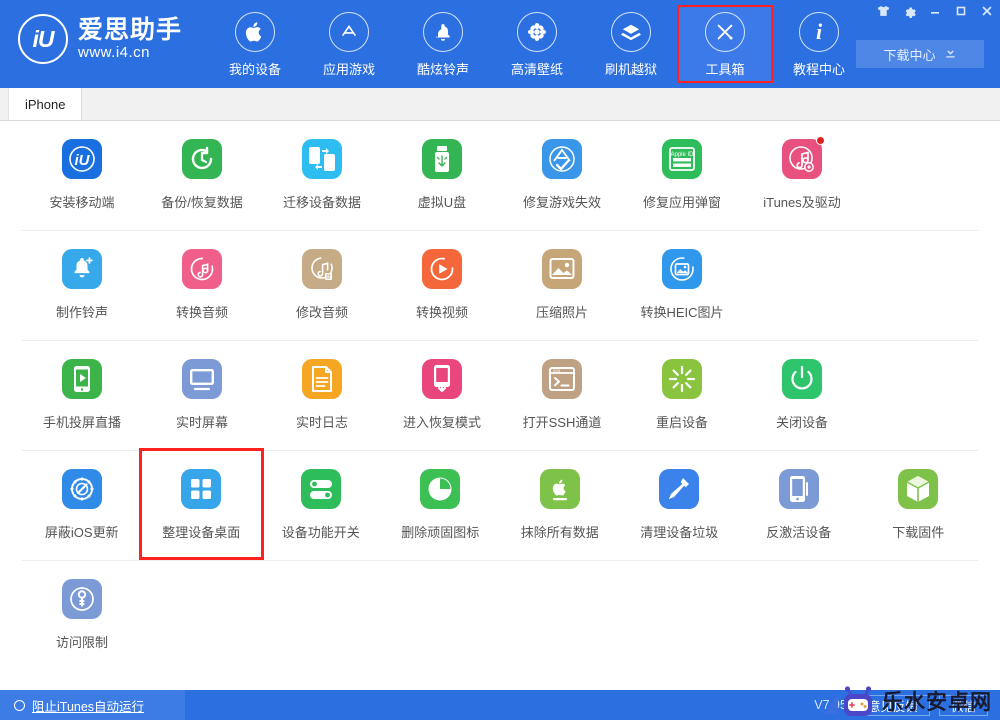 The image size is (1000, 720). What do you see at coordinates (562, 393) in the screenshot?
I see `tool-ssh-tunnel: SSH 打开SSH通道` at bounding box center [562, 393].